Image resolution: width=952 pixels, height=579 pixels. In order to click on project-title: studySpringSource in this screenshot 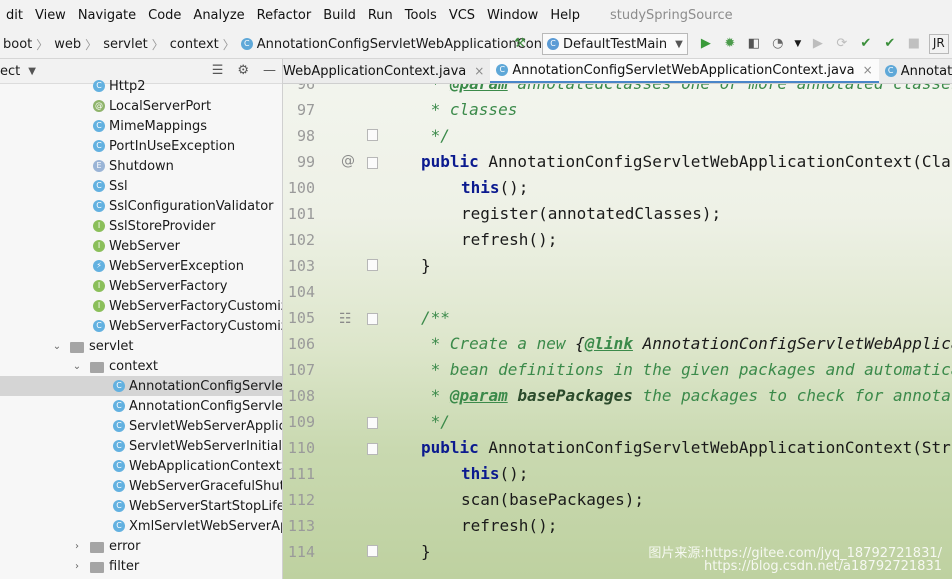, I will do `click(671, 15)`.